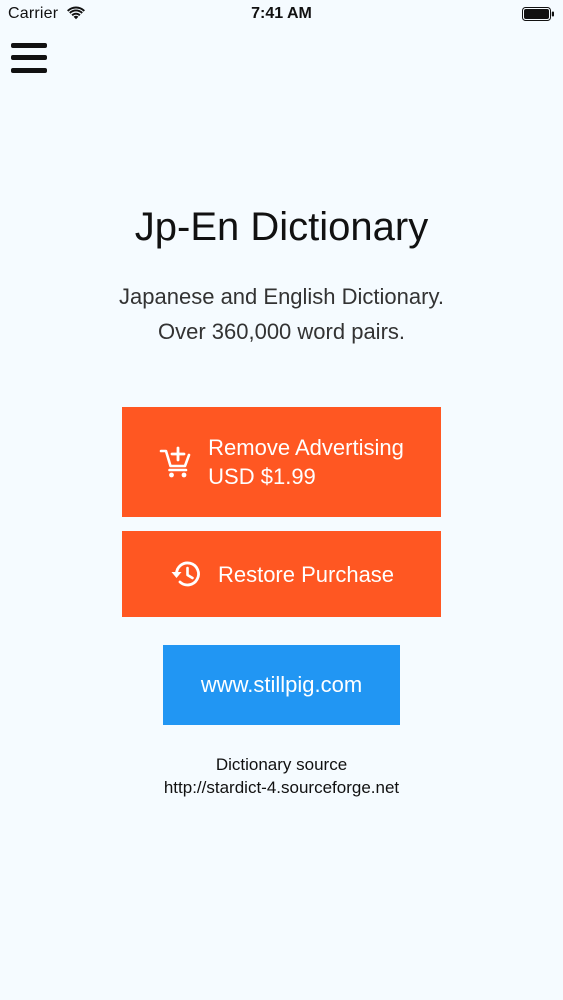  I want to click on menu-bar-middle, so click(29, 57).